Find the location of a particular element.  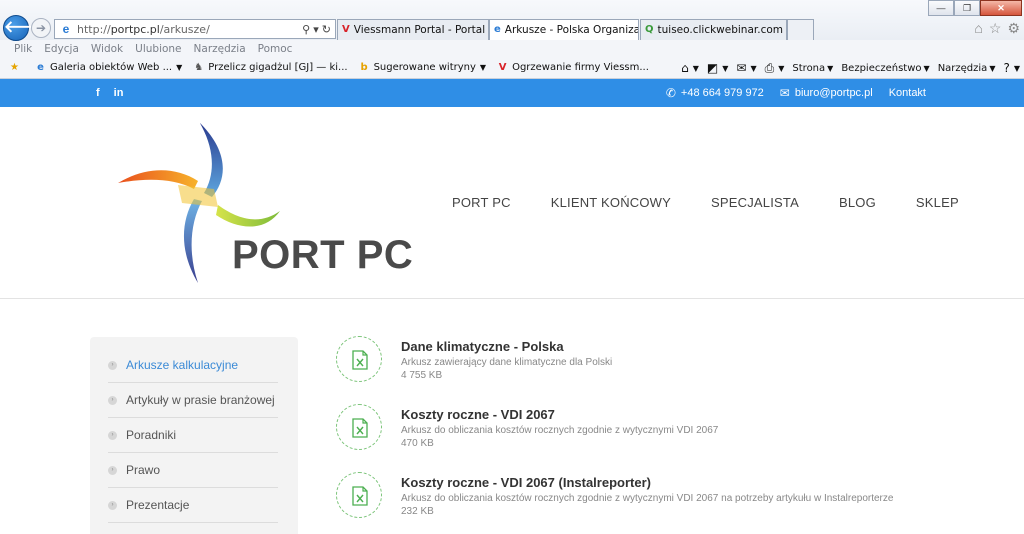

favorites-star-icon: ★ is located at coordinates (14, 67).